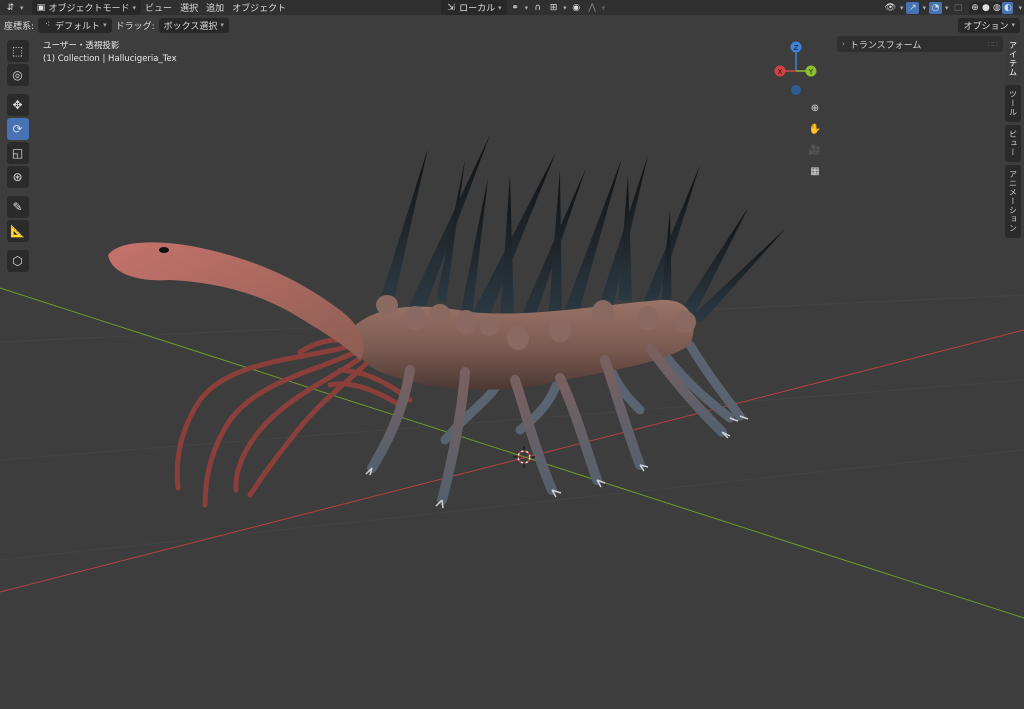 The width and height of the screenshot is (1024, 709). Describe the element at coordinates (17, 153) in the screenshot. I see `scale-icon: ◱` at that location.